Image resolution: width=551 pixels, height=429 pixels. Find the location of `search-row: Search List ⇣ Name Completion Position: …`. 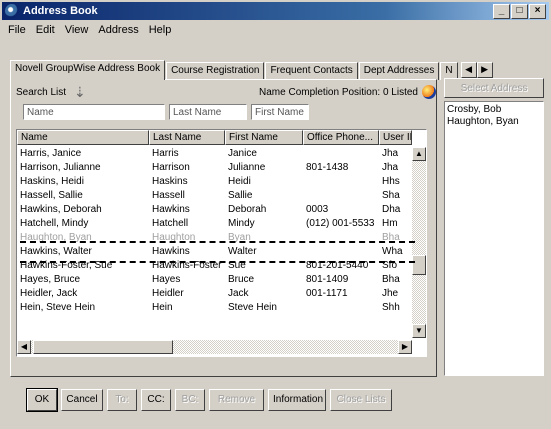

search-row: Search List ⇣ Name Completion Position: … is located at coordinates (226, 92).